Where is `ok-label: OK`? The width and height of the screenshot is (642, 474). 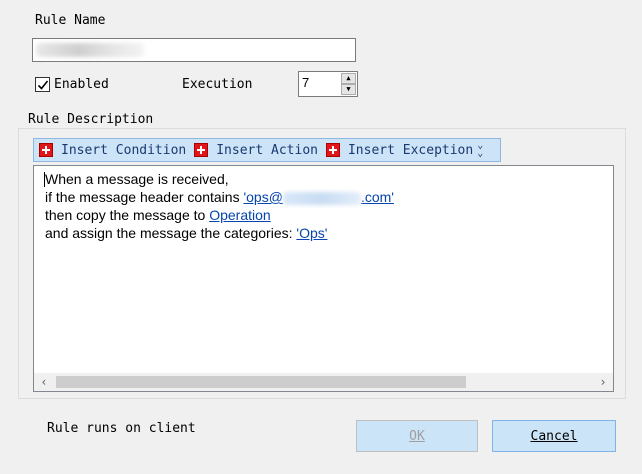
ok-label: OK is located at coordinates (417, 436).